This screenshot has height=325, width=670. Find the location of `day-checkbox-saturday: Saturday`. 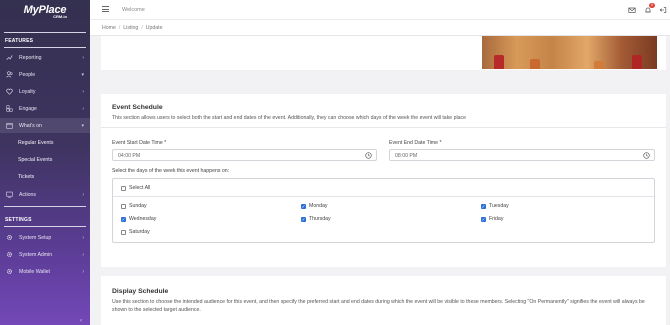

day-checkbox-saturday: Saturday is located at coordinates (135, 232).